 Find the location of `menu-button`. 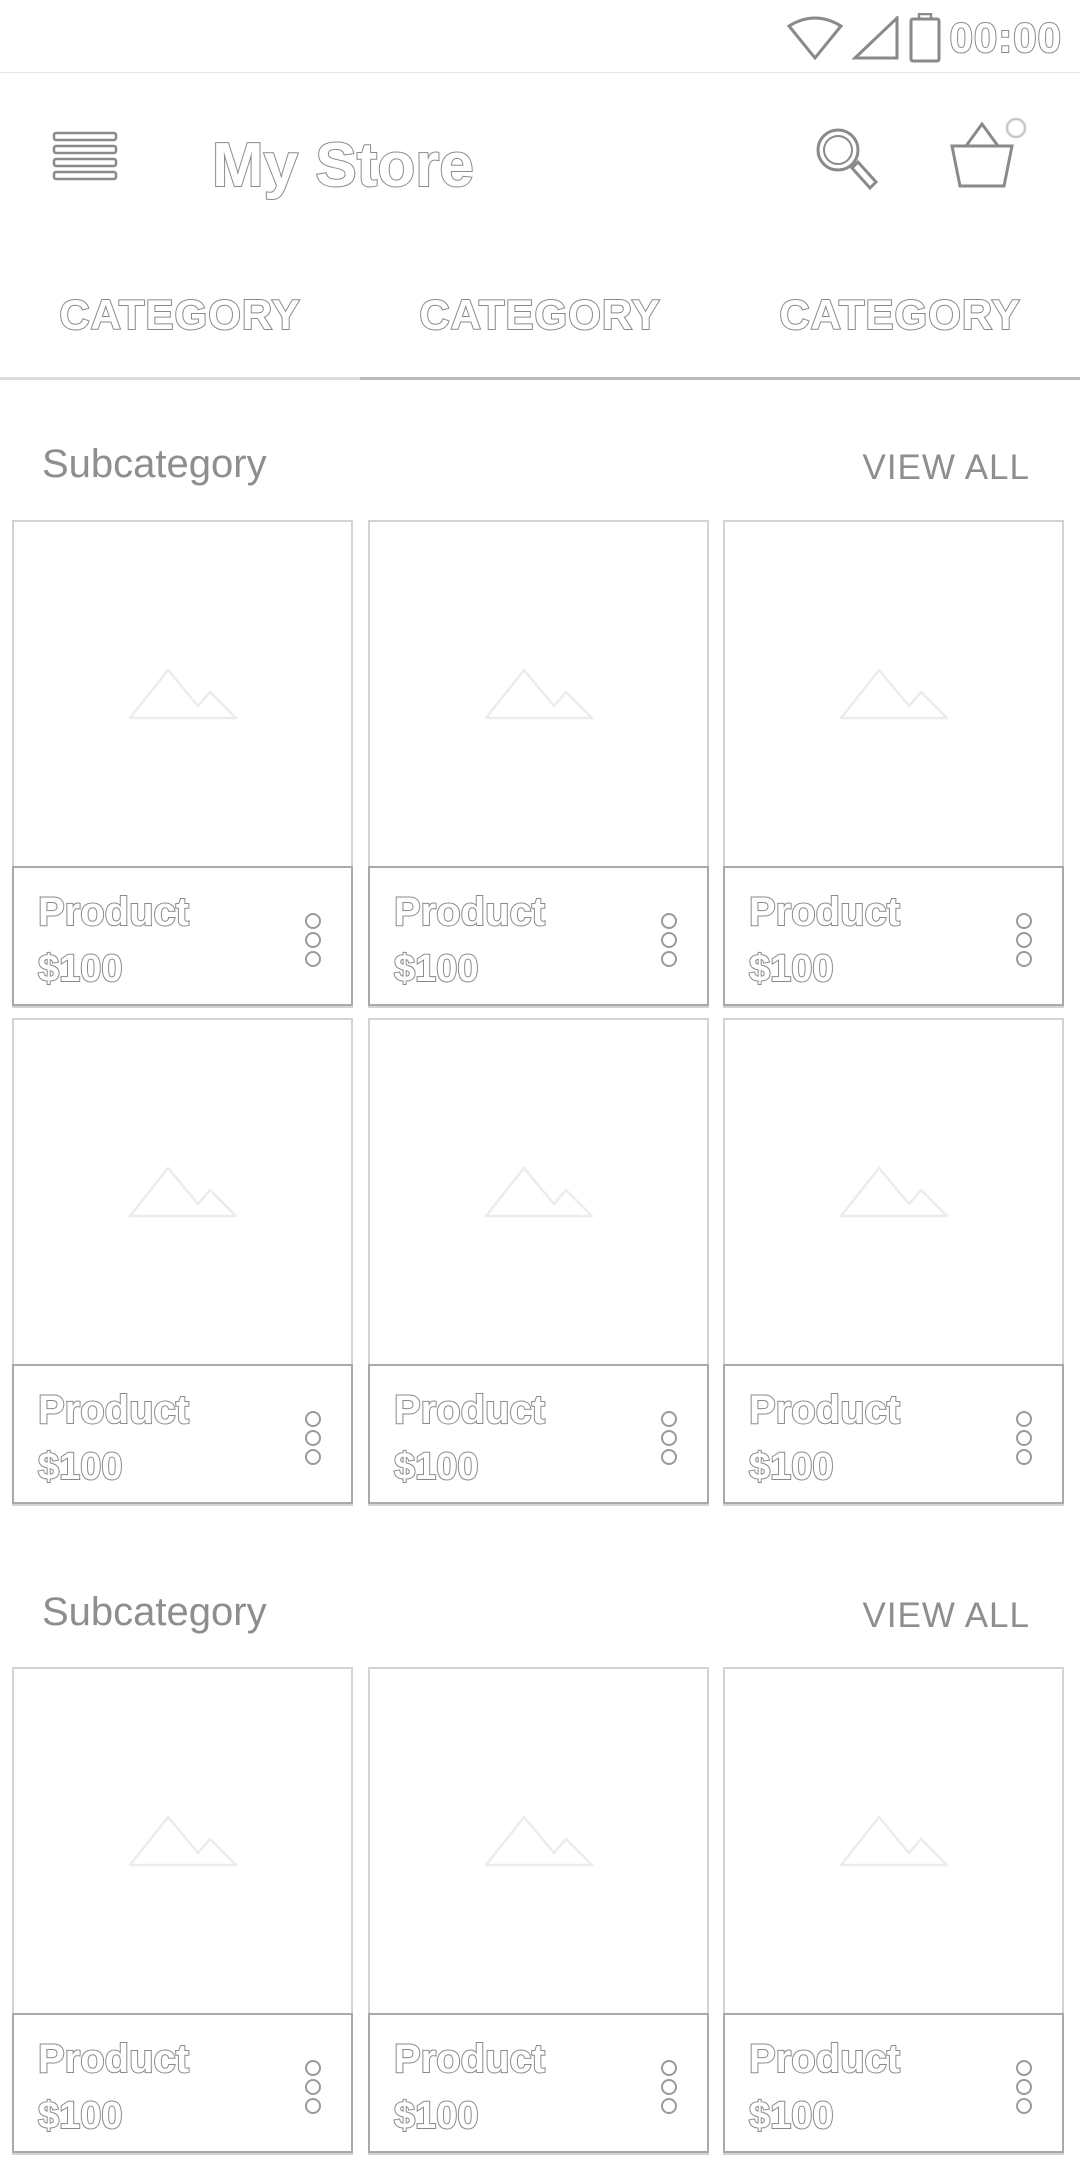

menu-button is located at coordinates (85, 156).